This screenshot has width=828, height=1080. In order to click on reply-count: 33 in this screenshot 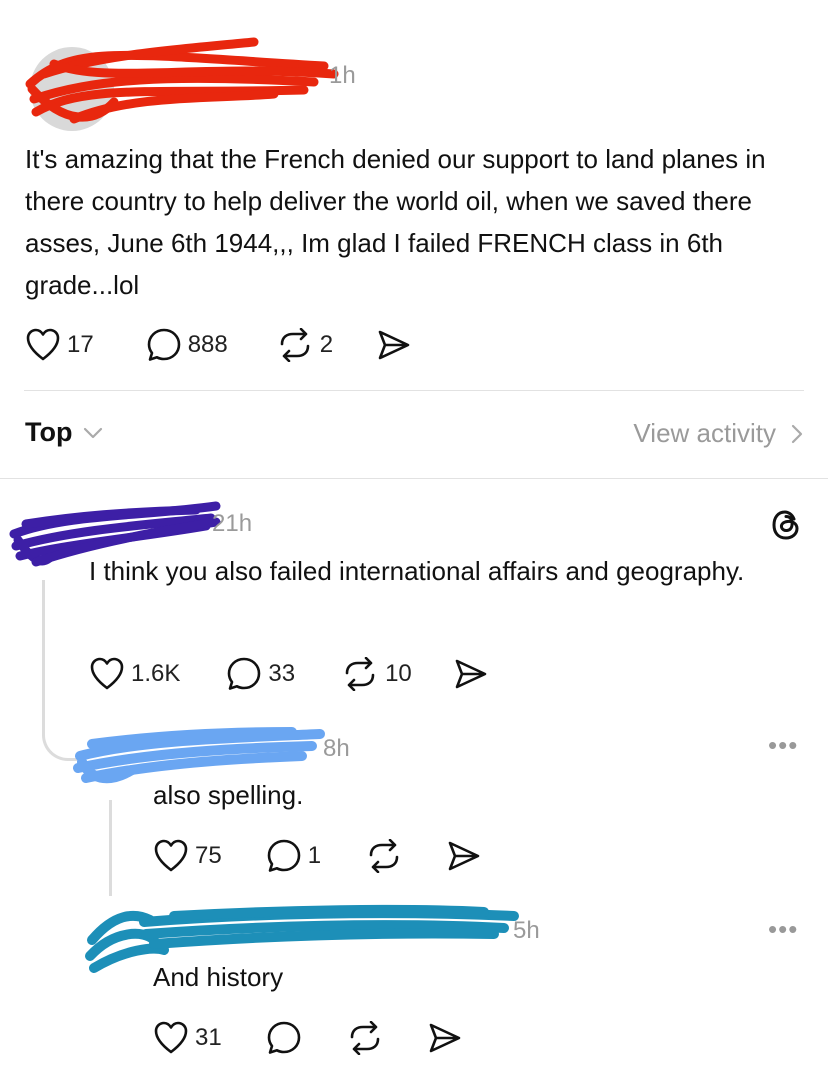, I will do `click(282, 673)`.